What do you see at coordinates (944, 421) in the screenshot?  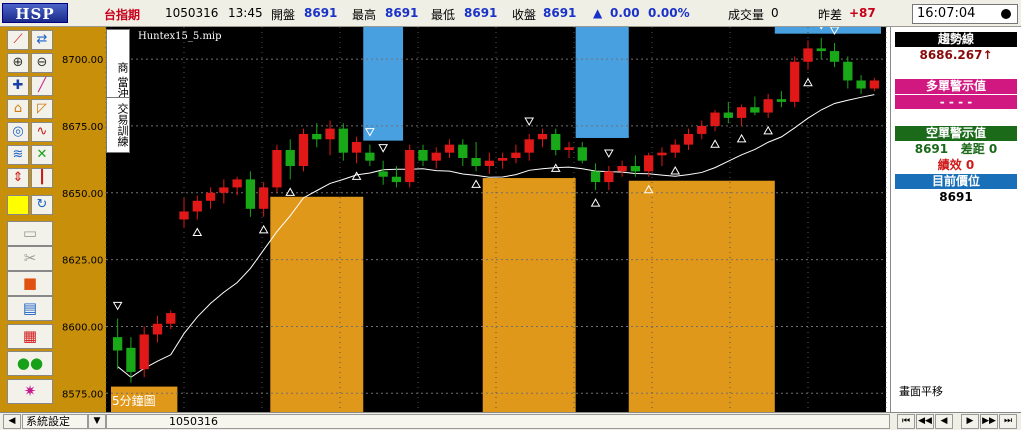 I see `step-back-icon: ◀` at bounding box center [944, 421].